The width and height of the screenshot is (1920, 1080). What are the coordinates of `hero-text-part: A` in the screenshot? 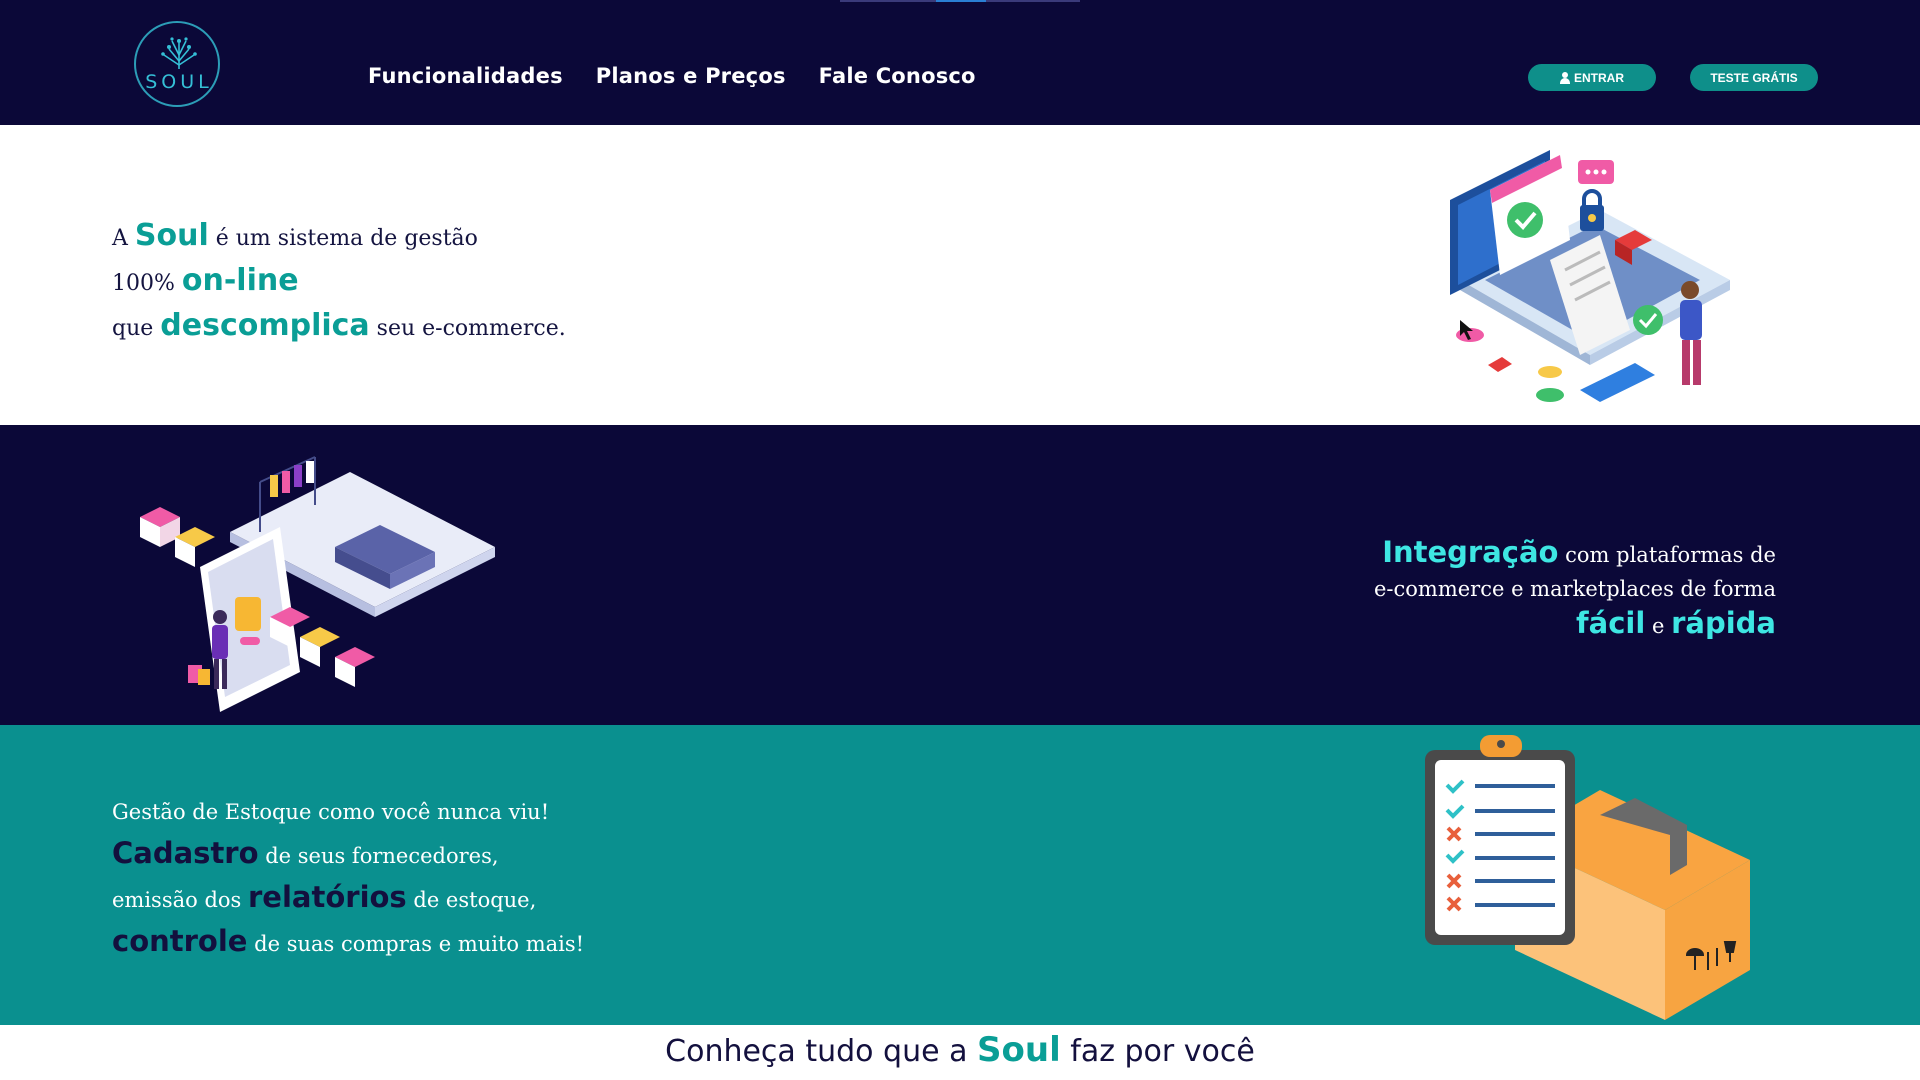 It's located at (123, 238).